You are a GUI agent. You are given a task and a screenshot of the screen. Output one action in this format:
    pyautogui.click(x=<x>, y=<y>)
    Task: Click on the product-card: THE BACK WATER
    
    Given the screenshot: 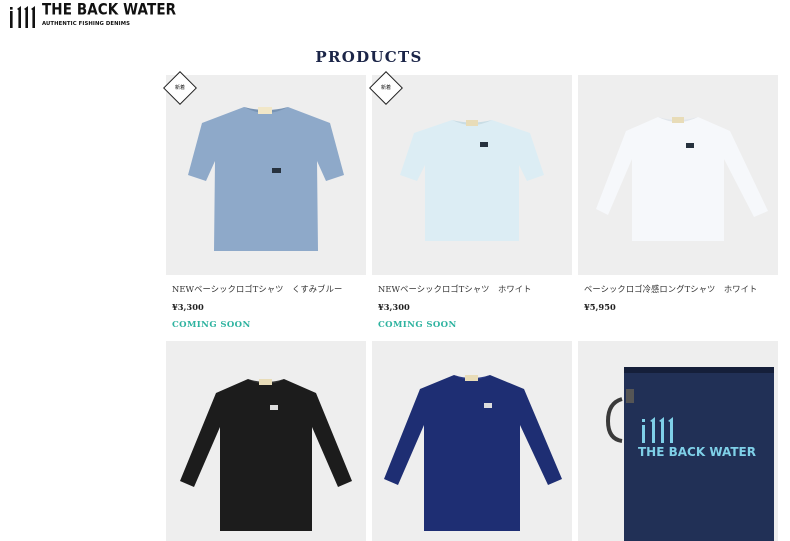 What is the action you would take?
    pyautogui.click(x=678, y=441)
    